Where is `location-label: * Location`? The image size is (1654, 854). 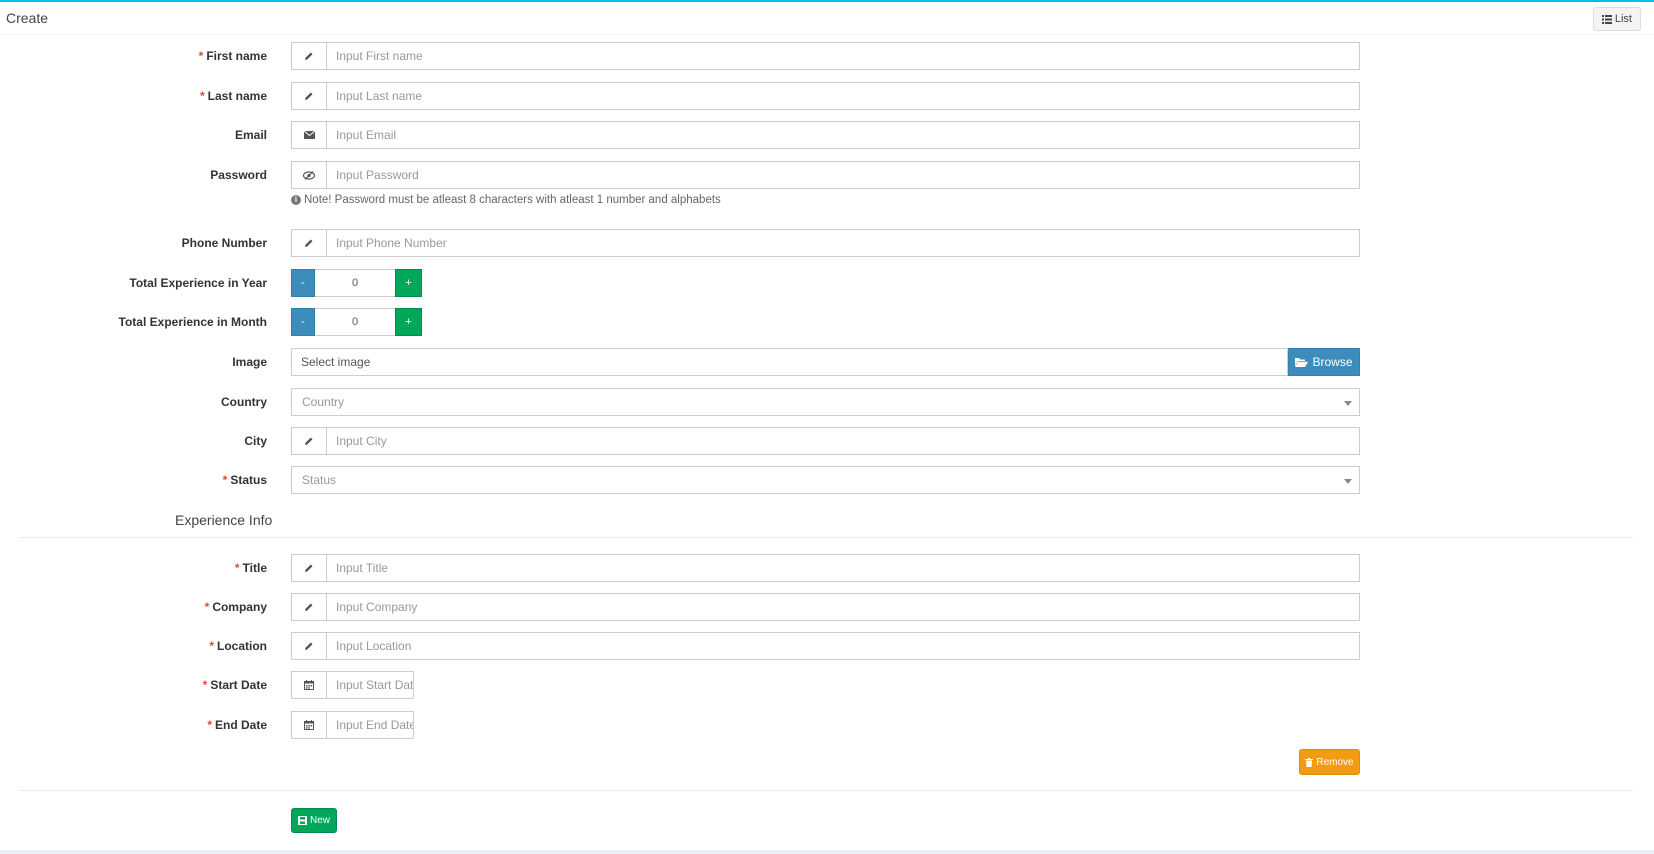
location-label: * Location is located at coordinates (238, 646).